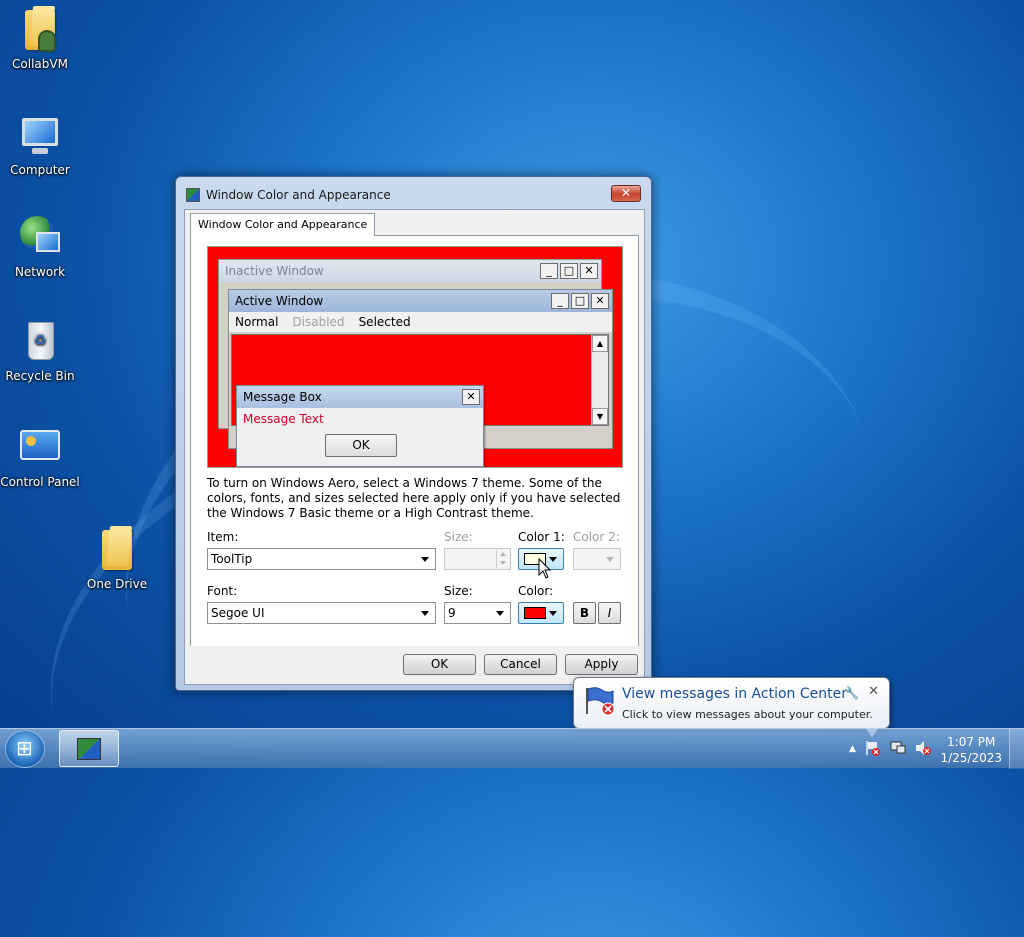 The width and height of the screenshot is (1024, 937). What do you see at coordinates (40, 376) in the screenshot?
I see `desktop-icon-label: Recycle Bin` at bounding box center [40, 376].